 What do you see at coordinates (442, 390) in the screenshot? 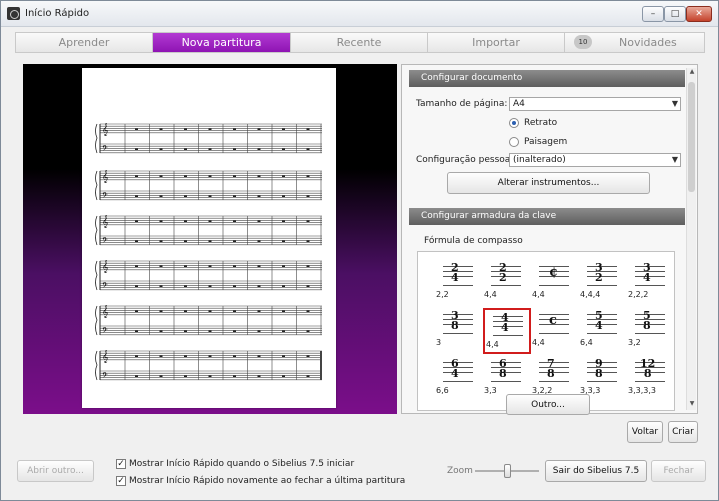
I see `time-signature-beaming-label: 6,6` at bounding box center [442, 390].